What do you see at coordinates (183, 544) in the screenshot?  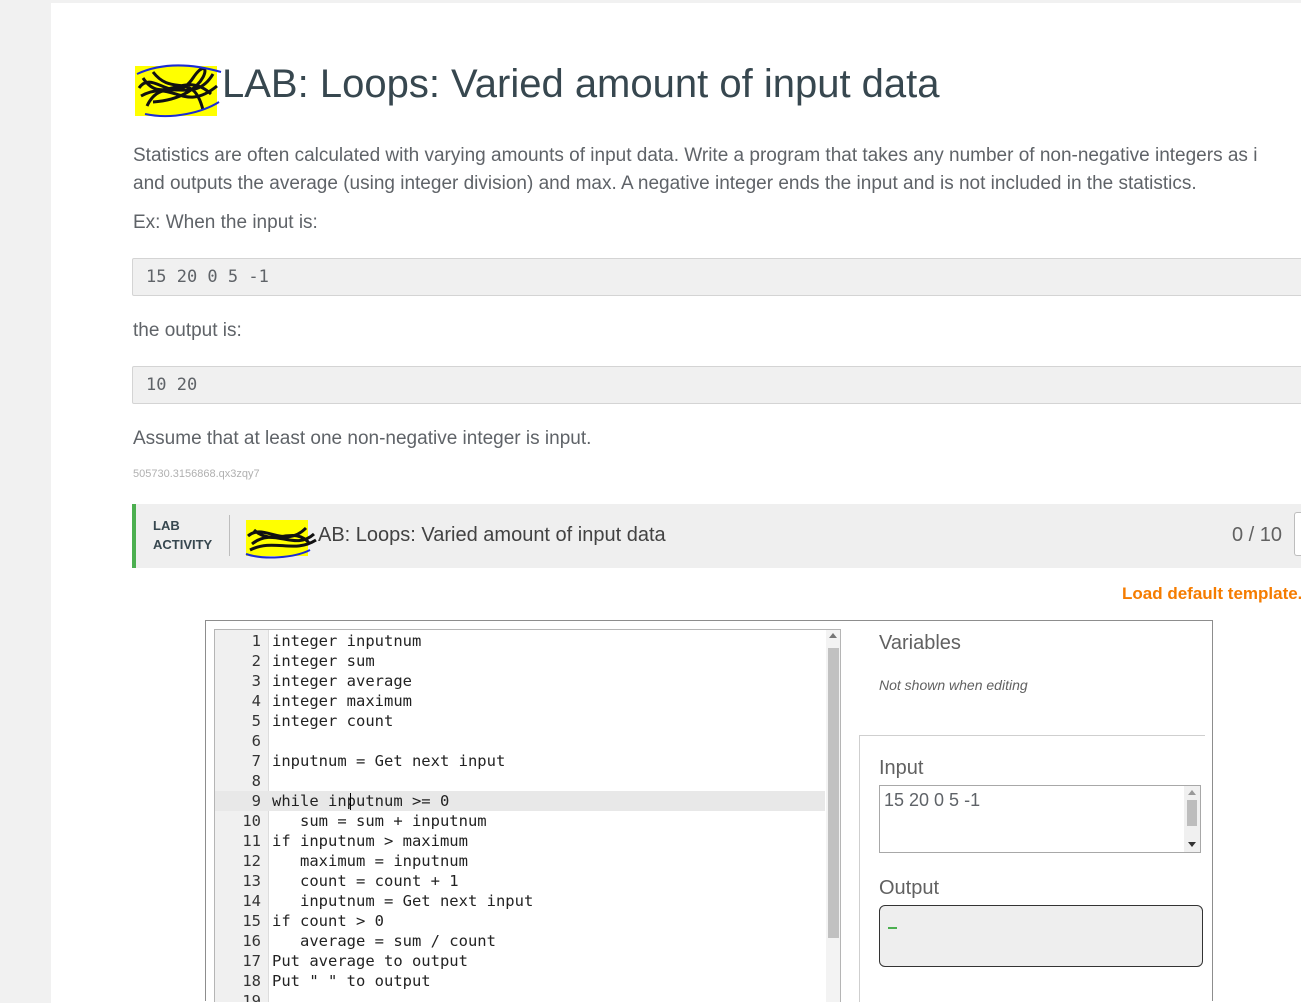 I see `lab-tag-line: ACTIVITY` at bounding box center [183, 544].